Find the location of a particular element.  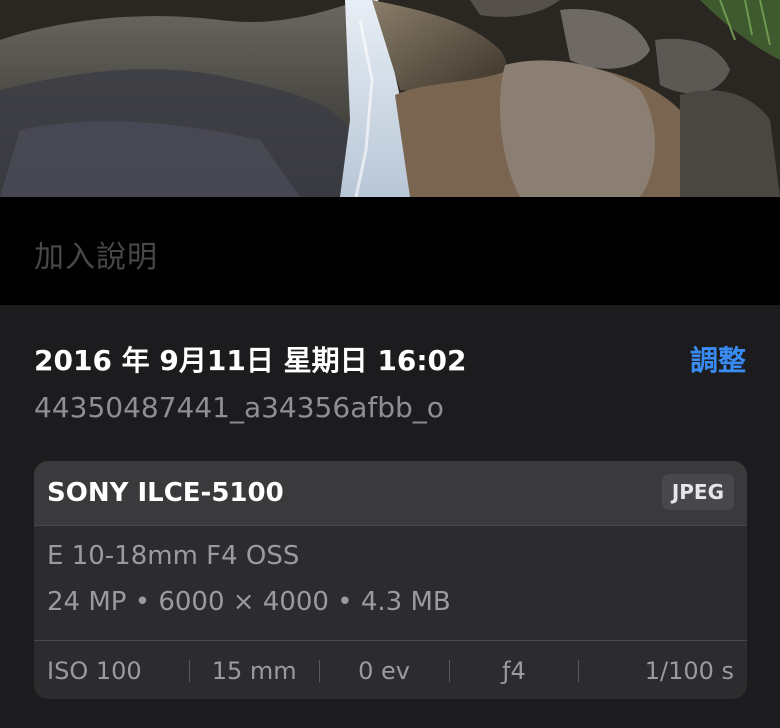

file-name: 44350487441_a34356afbb_o is located at coordinates (239, 407).